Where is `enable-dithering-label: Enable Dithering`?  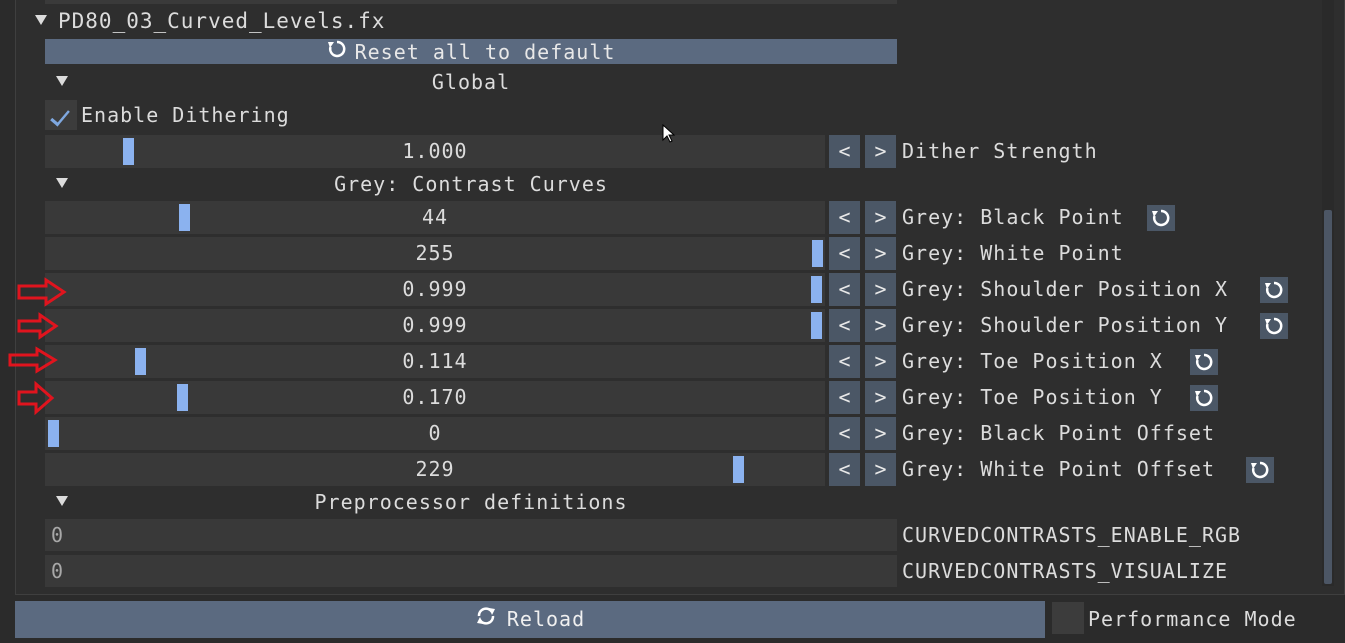
enable-dithering-label: Enable Dithering is located at coordinates (185, 115).